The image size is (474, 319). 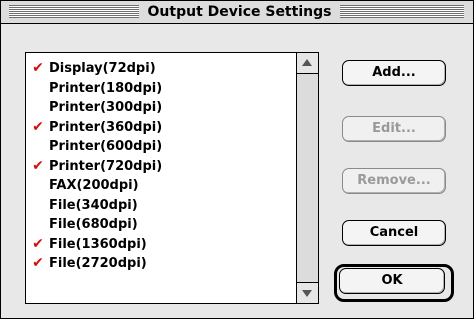 I want to click on device-list-item: Printer(300dpi), so click(x=161, y=108).